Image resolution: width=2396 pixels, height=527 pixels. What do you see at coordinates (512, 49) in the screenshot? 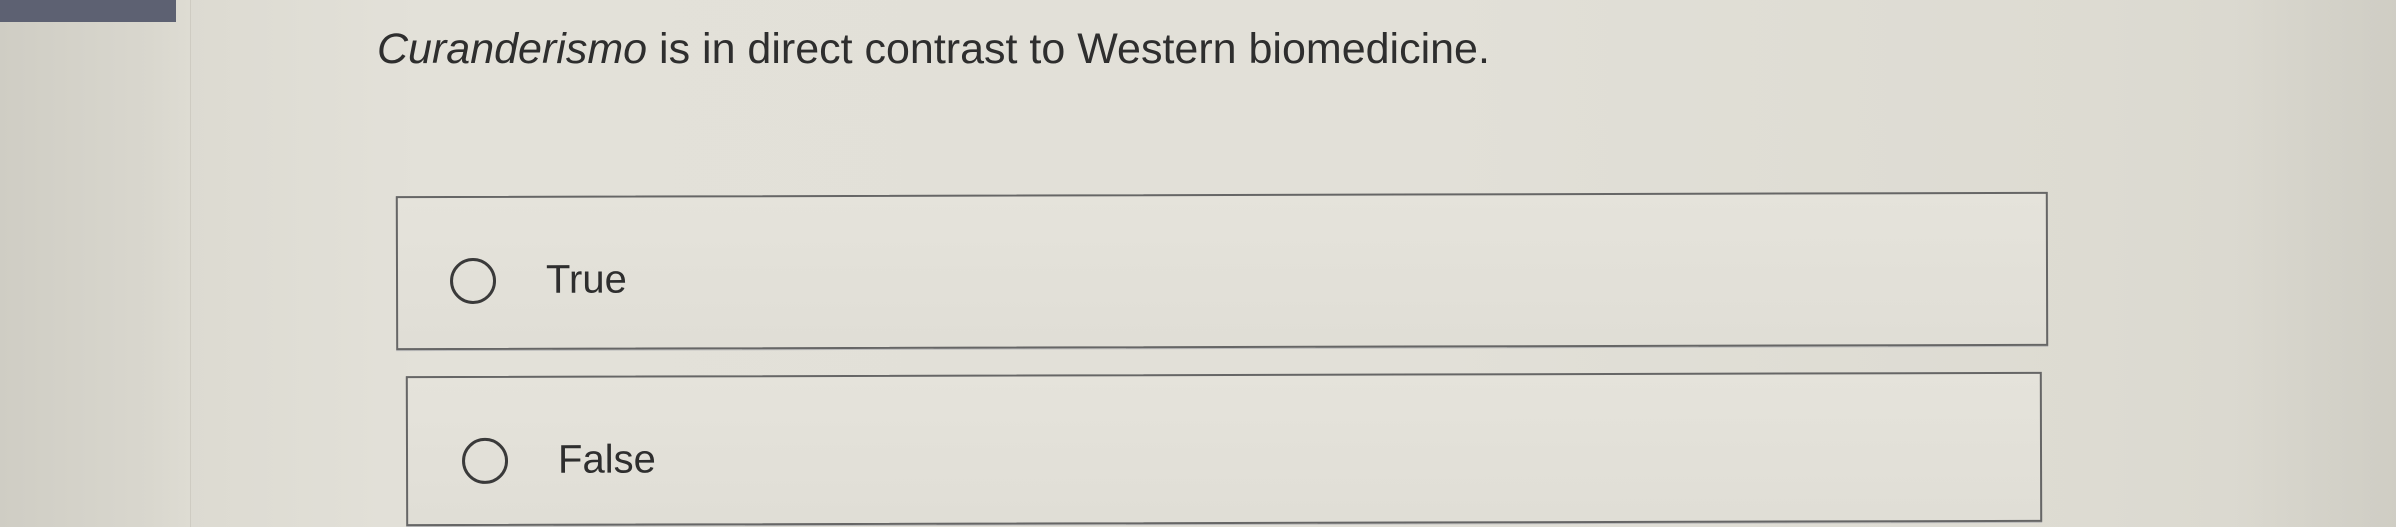
I see `question-italic-term: Curanderismo` at bounding box center [512, 49].